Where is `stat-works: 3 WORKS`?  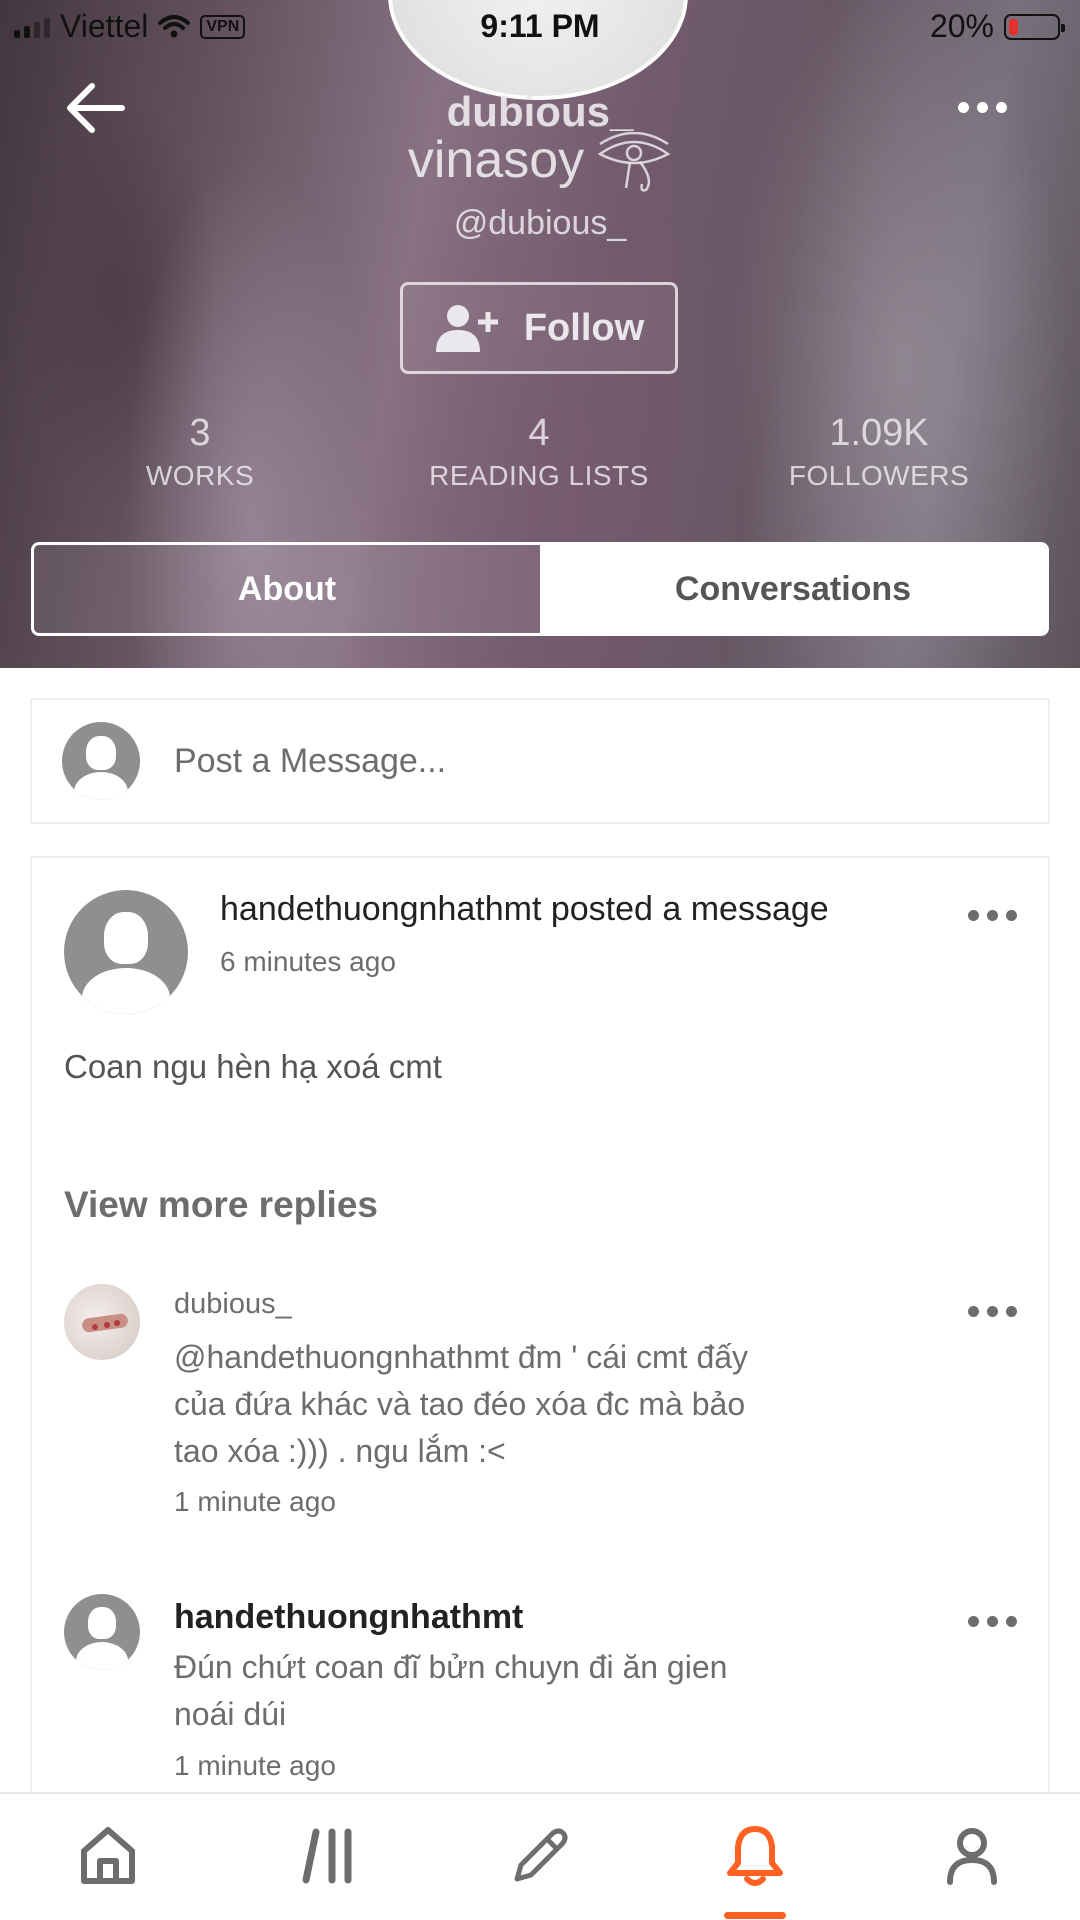 stat-works: 3 WORKS is located at coordinates (200, 453).